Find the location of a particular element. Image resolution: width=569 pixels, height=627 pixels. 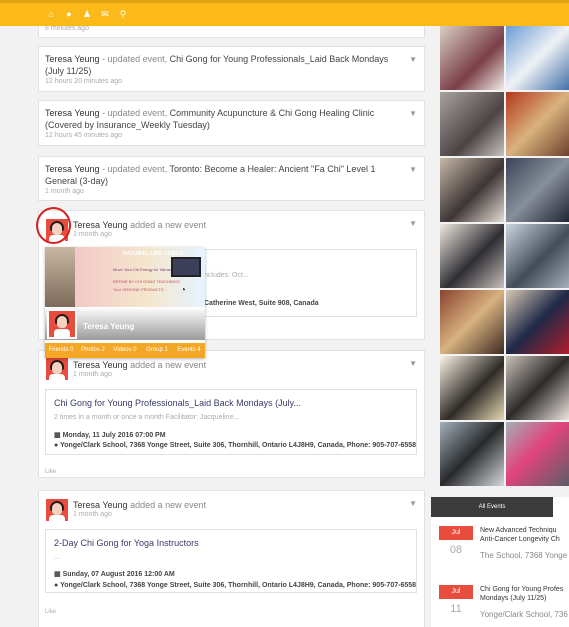

tab-videos: Videos 0 is located at coordinates (125, 350).